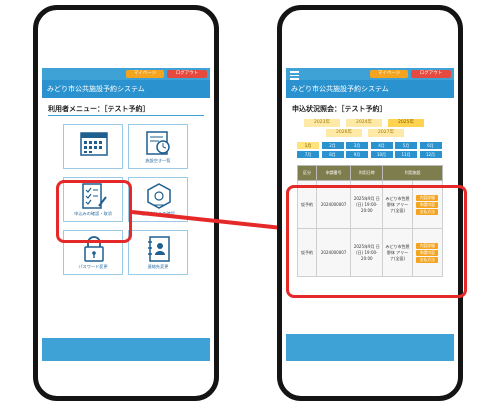  I want to click on logout-button-right: ログアウト, so click(431, 74).